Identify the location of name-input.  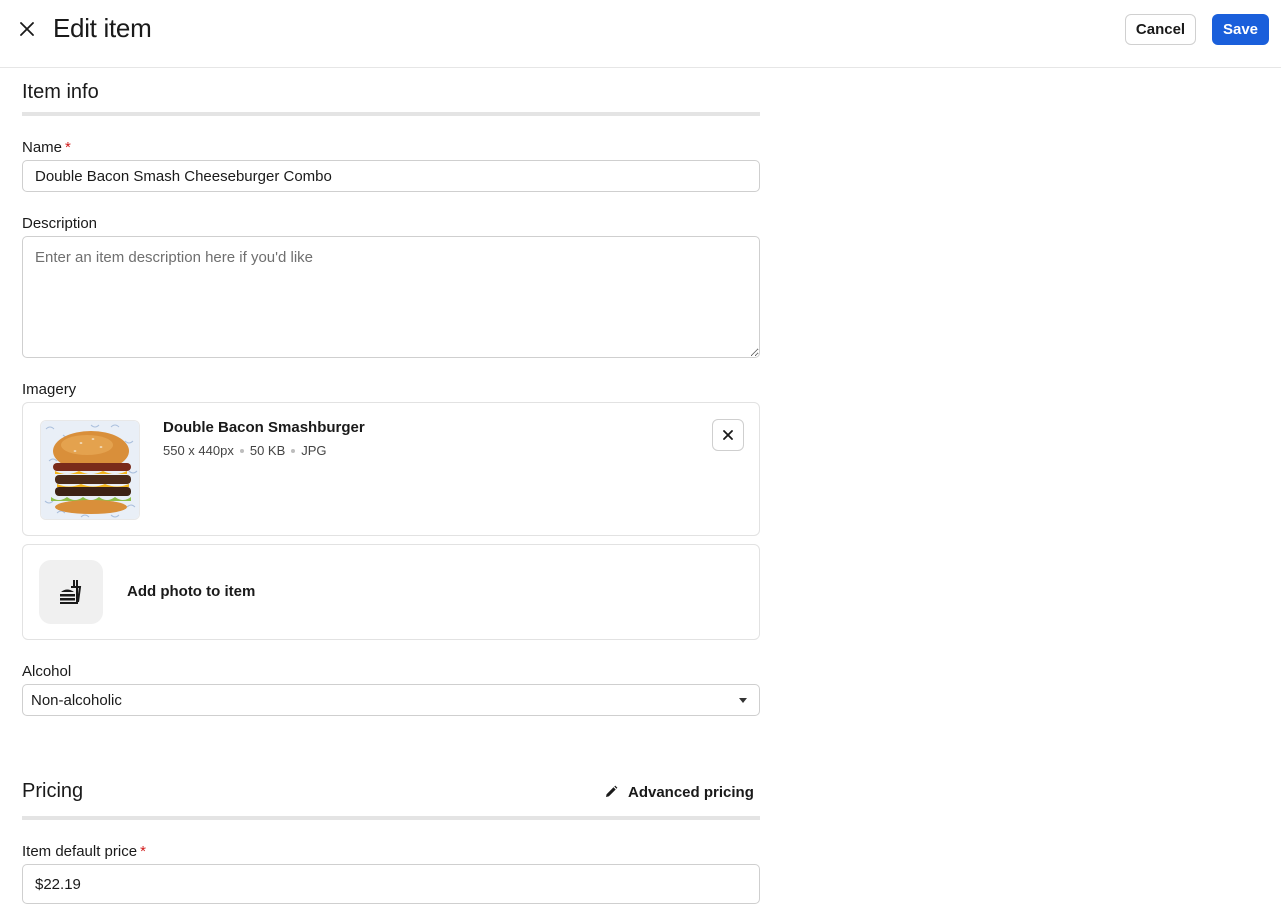
(391, 176).